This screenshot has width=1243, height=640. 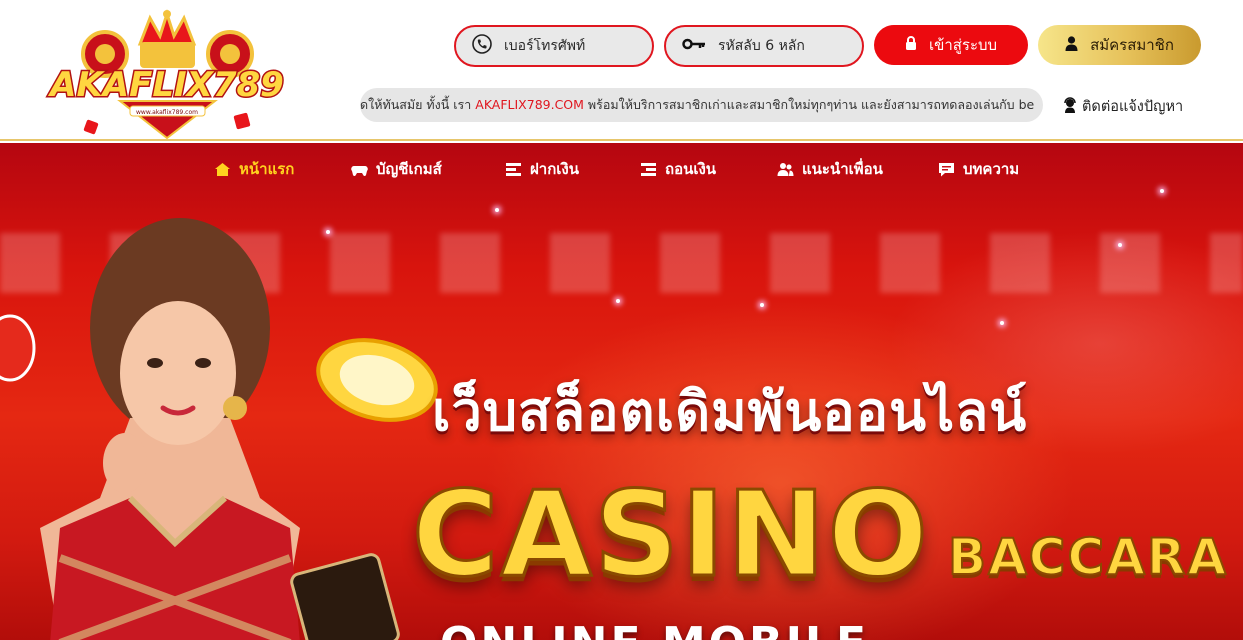 What do you see at coordinates (222, 169) in the screenshot?
I see `home-icon` at bounding box center [222, 169].